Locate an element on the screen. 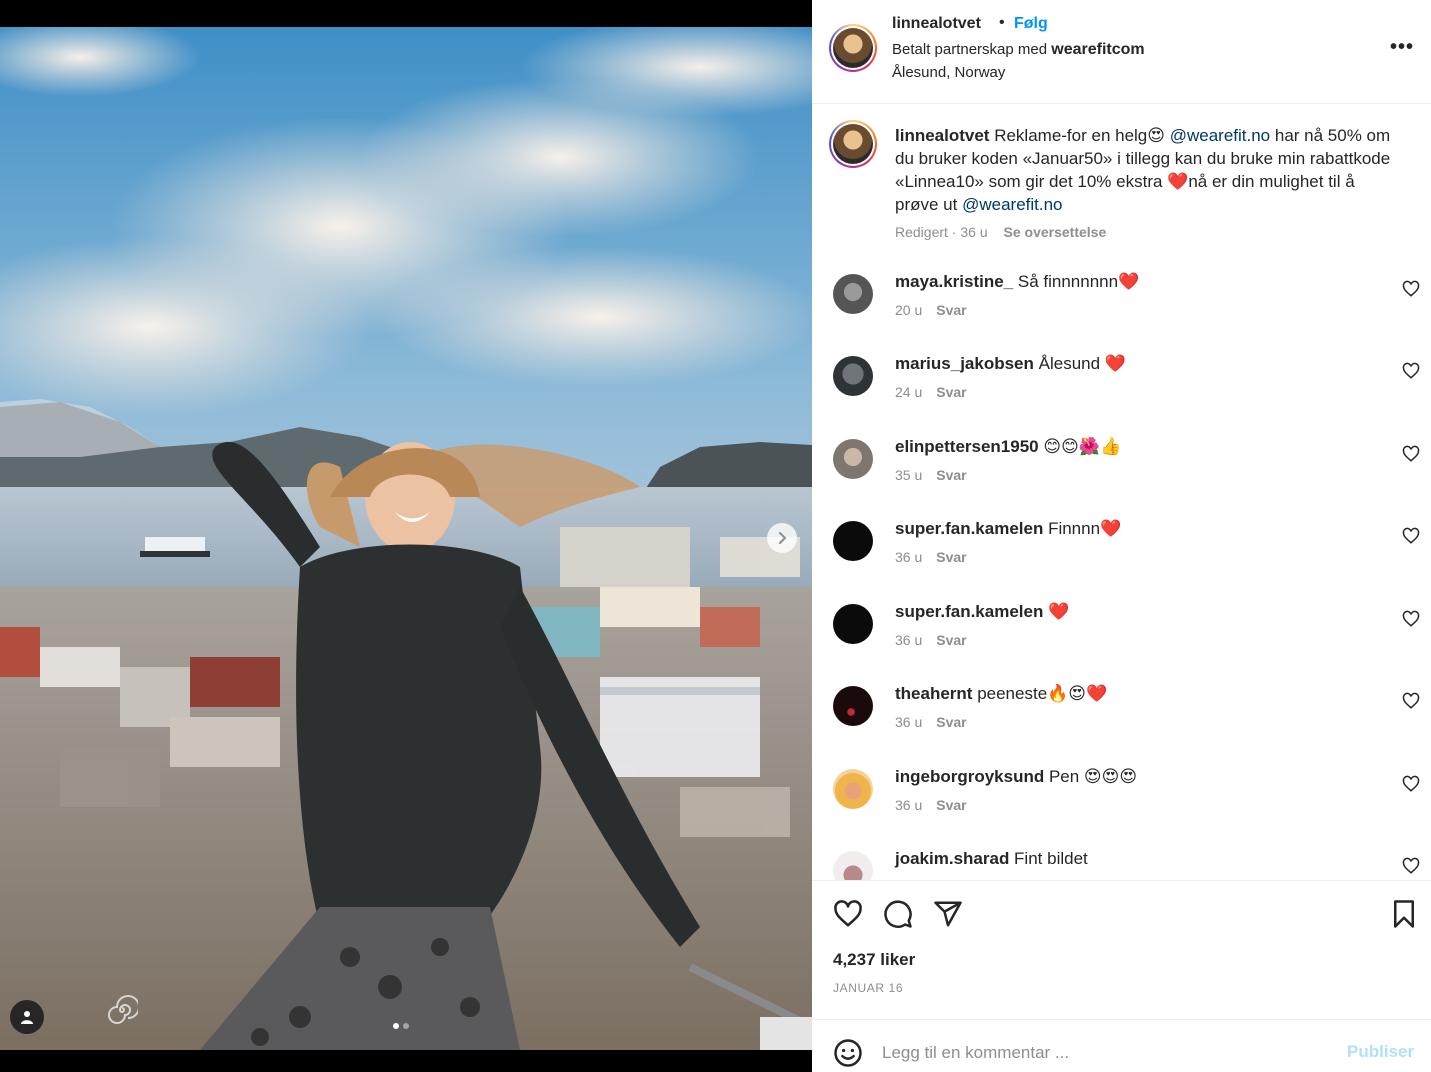 This screenshot has width=1431, height=1072. comment-item: maya.kristine_ Så finnnnnnn❤️ 20 u Svar is located at coordinates (1121, 306).